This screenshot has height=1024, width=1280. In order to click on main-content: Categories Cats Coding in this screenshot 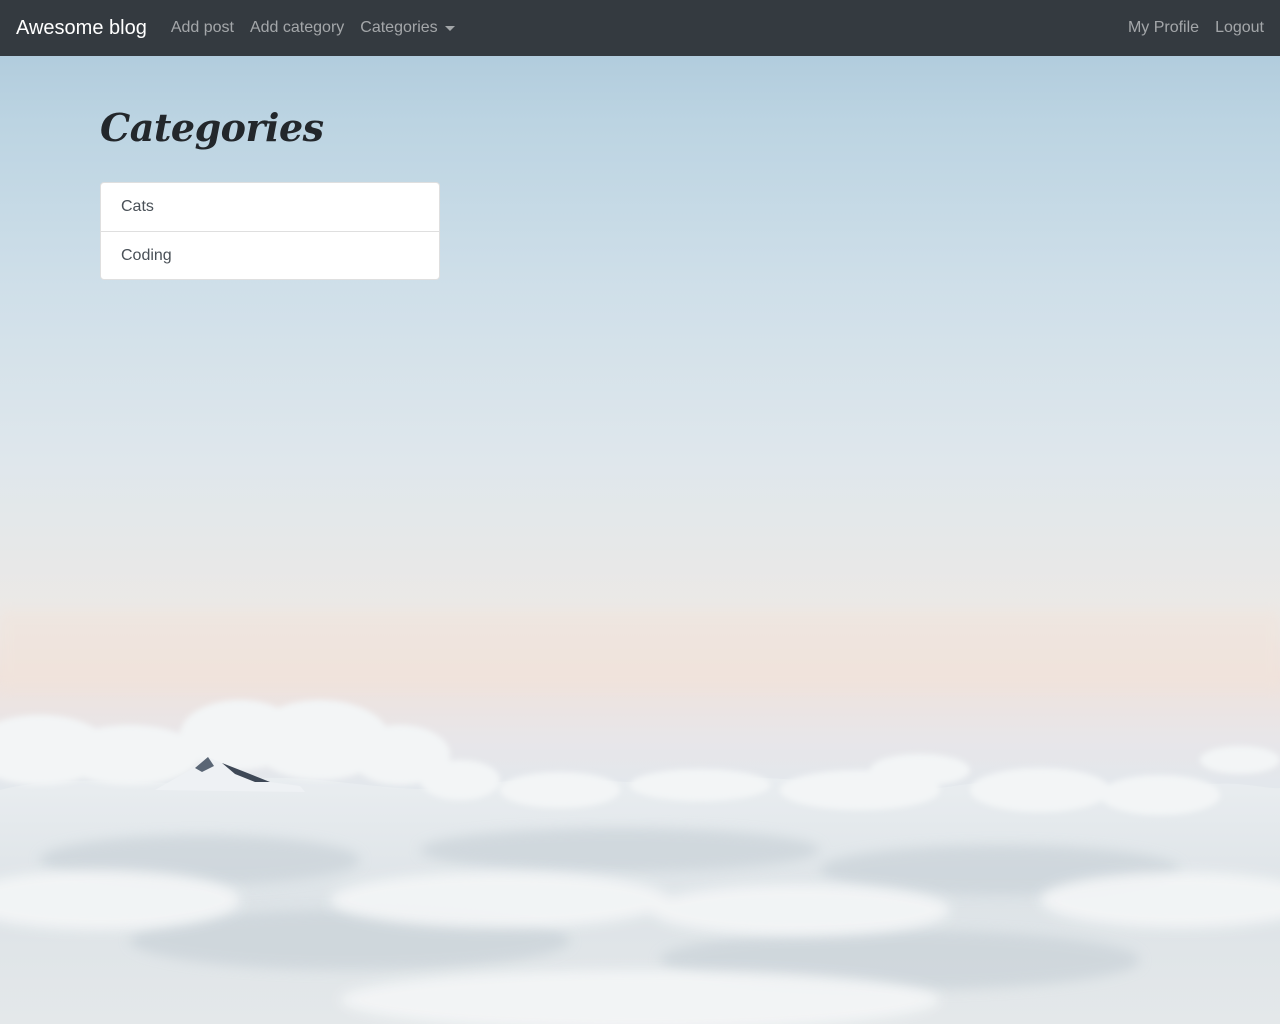, I will do `click(270, 168)`.